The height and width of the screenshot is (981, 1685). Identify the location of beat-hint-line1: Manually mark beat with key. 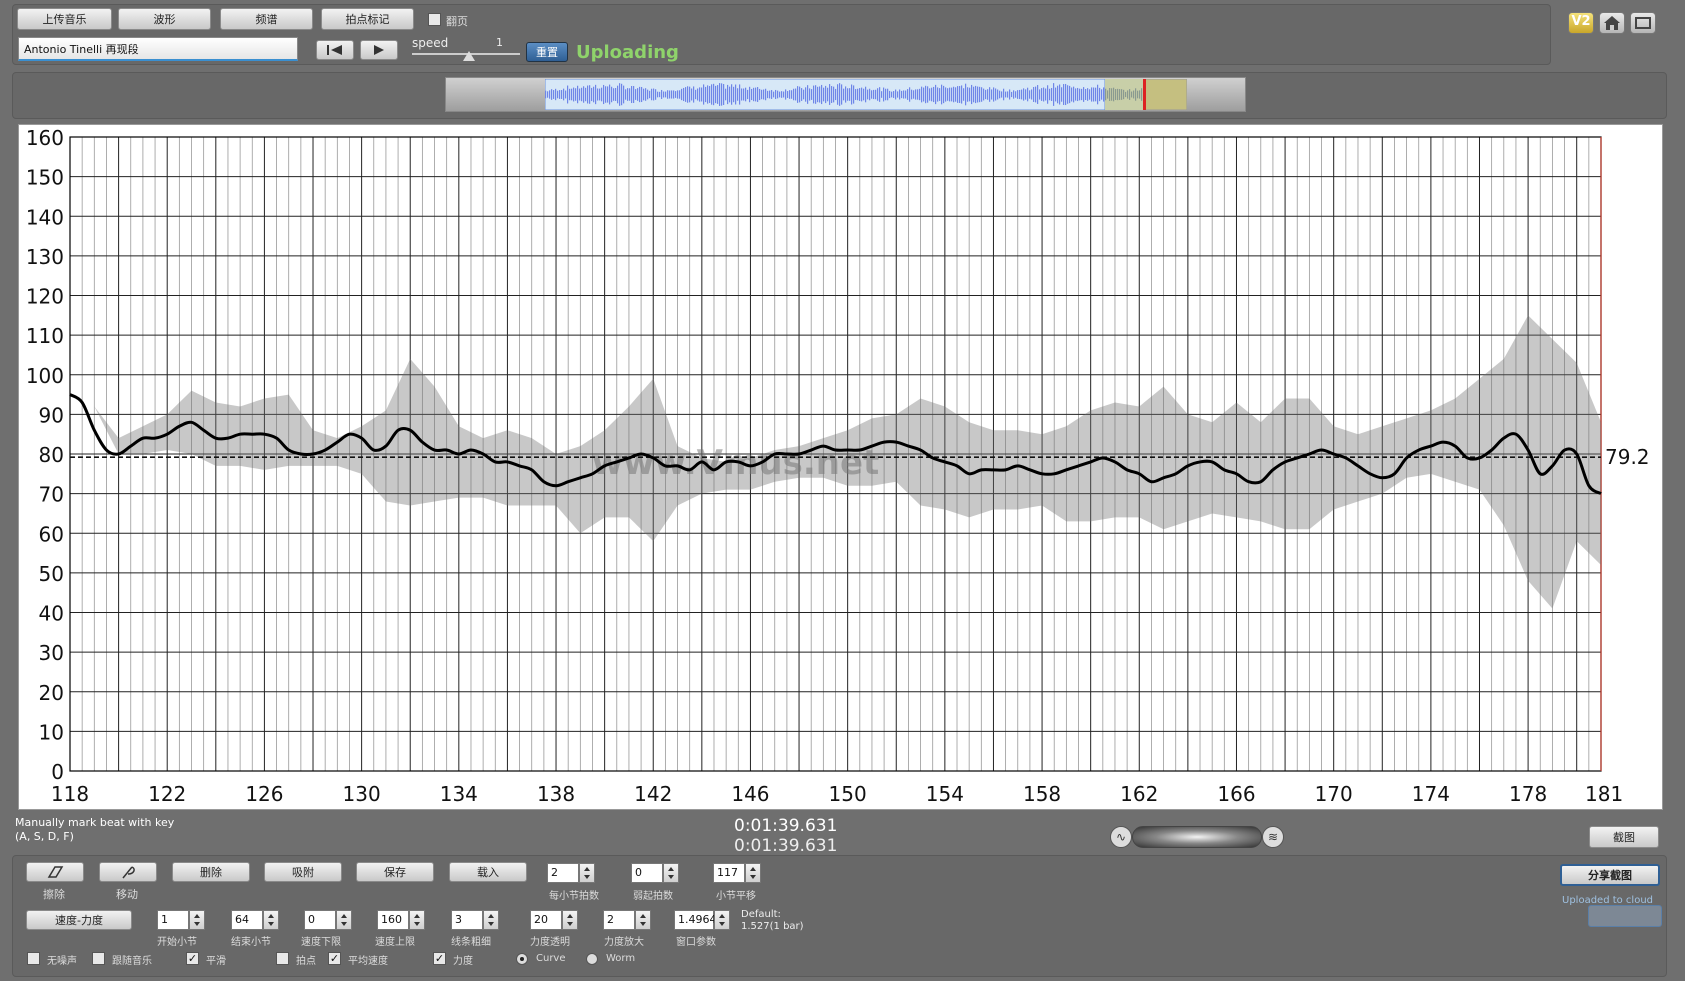
(95, 822).